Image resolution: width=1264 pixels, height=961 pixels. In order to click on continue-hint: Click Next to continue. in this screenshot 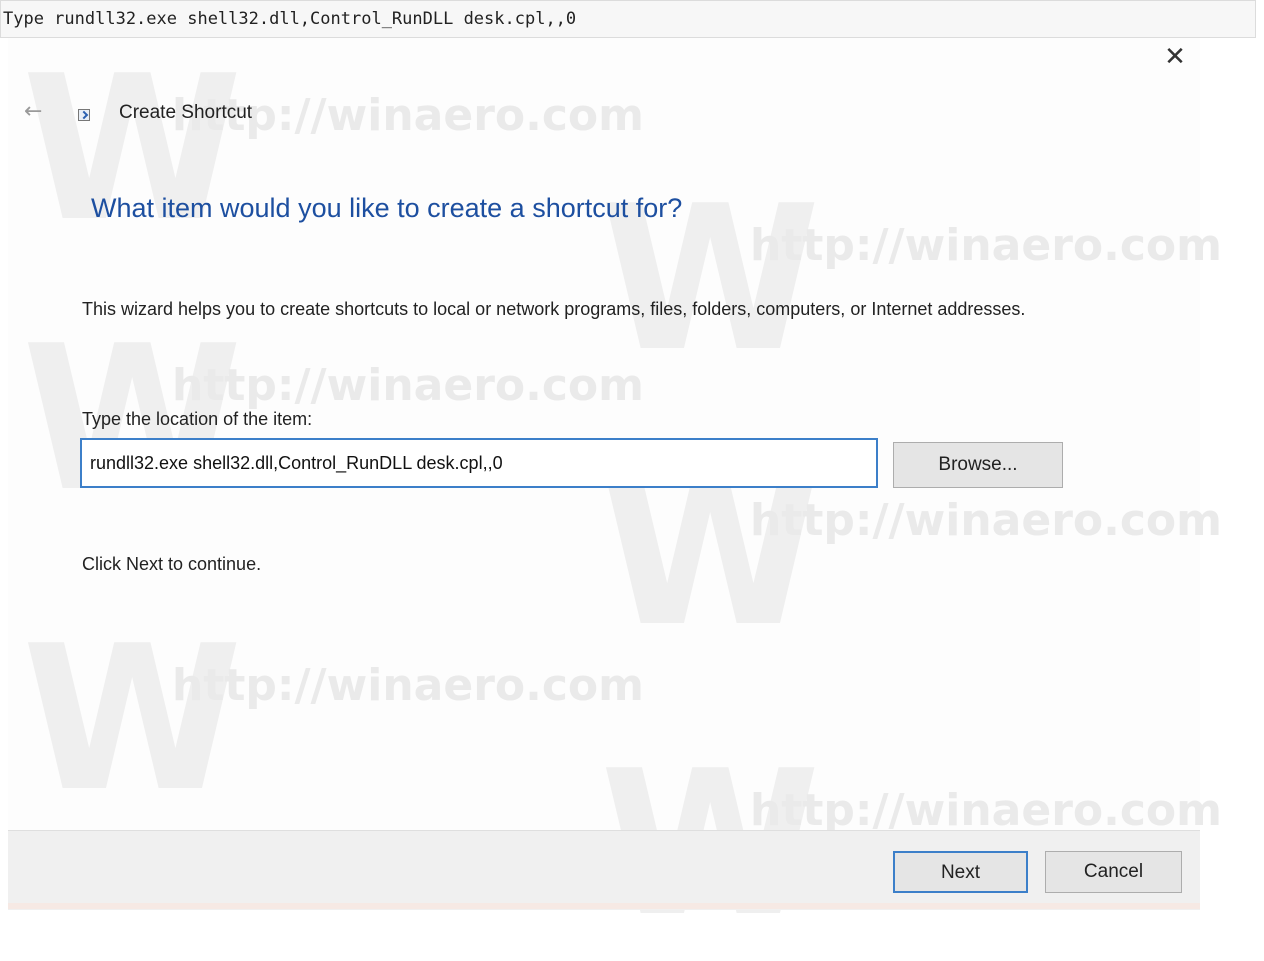, I will do `click(172, 564)`.